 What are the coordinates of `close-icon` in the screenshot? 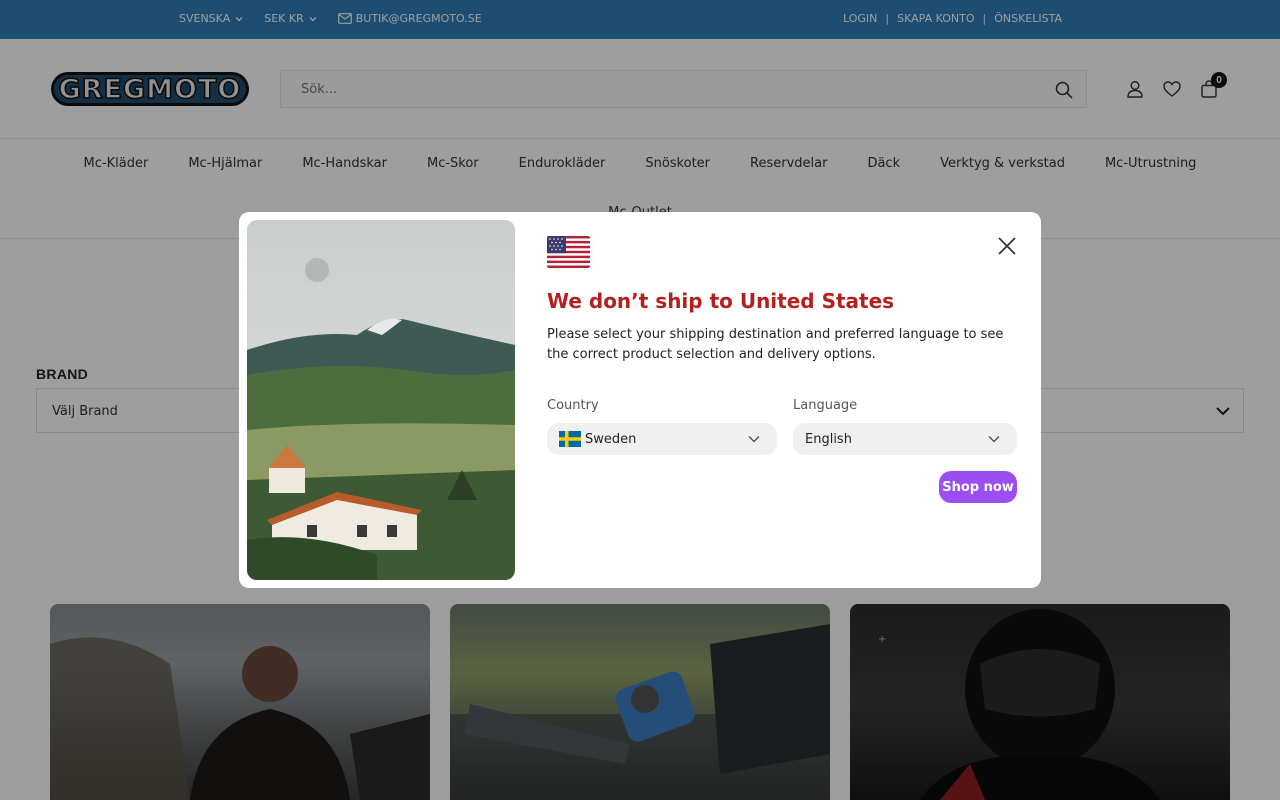 It's located at (1007, 246).